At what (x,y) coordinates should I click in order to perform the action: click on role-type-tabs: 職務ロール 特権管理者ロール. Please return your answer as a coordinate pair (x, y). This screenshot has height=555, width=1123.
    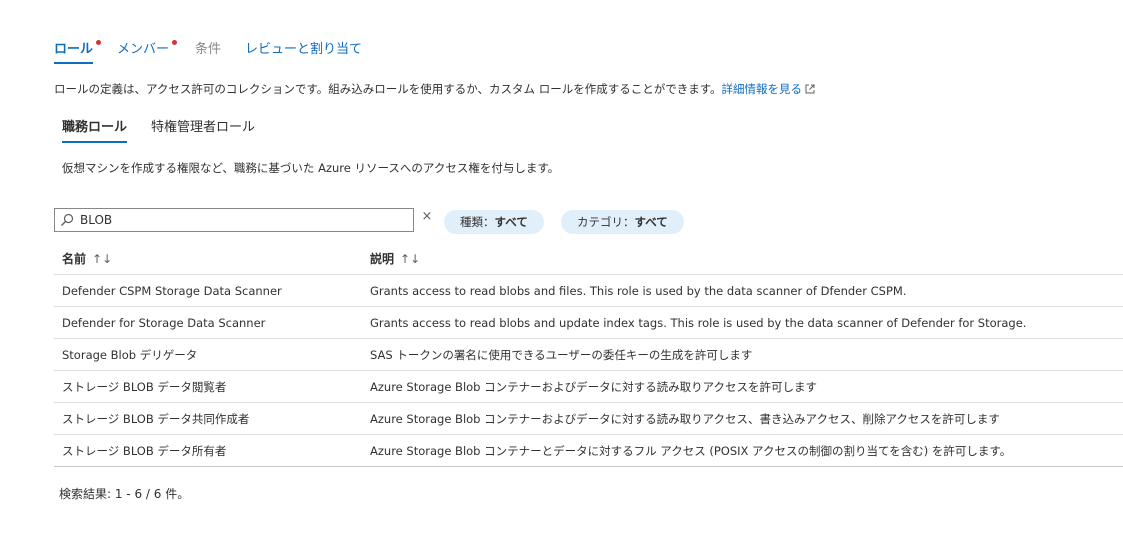
    Looking at the image, I should click on (170, 131).